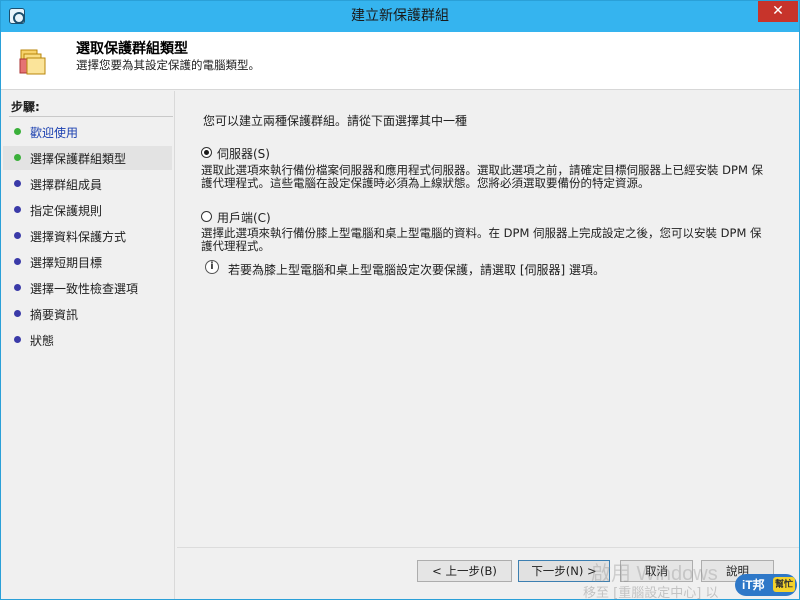 This screenshot has height=600, width=800. I want to click on step-done-icon, so click(17, 131).